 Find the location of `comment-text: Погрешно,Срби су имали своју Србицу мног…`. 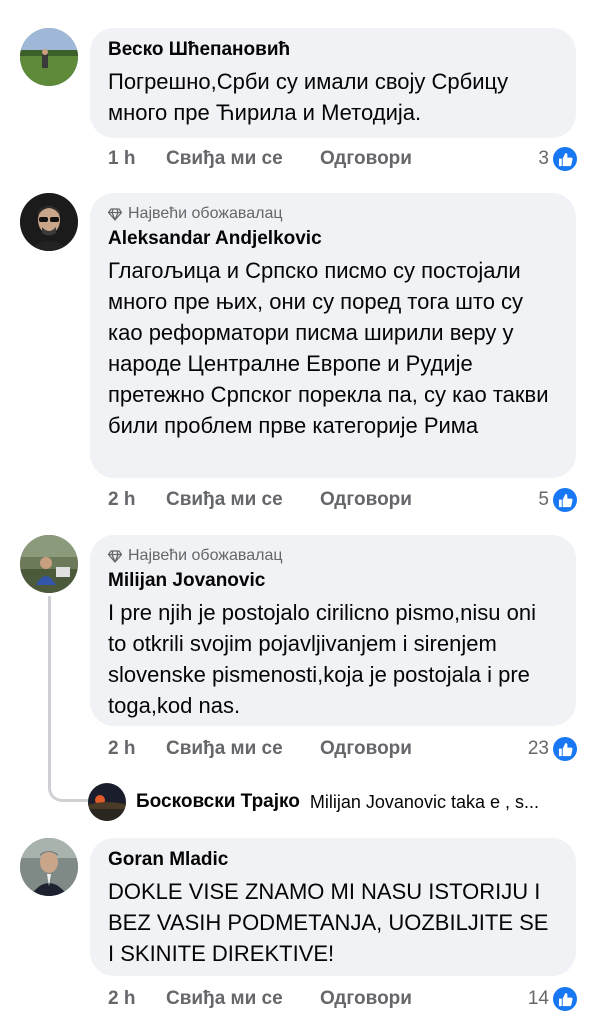

comment-text: Погрешно,Срби су имали своју Србицу мног… is located at coordinates (308, 97).